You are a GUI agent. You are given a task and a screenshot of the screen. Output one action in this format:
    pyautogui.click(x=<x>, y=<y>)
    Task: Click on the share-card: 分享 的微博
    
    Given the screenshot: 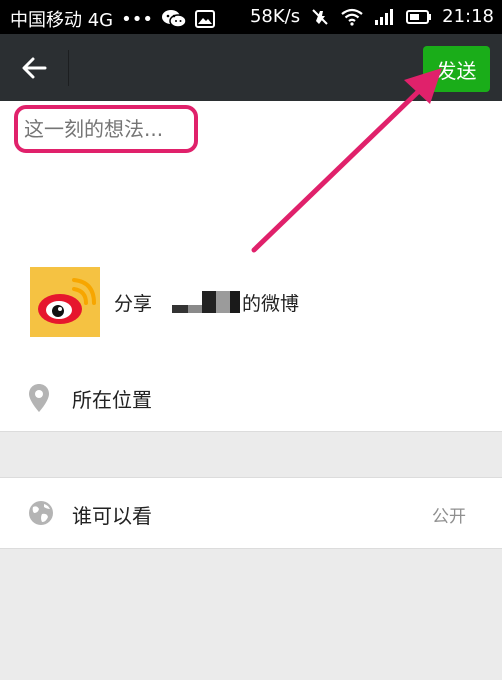 What is the action you would take?
    pyautogui.click(x=164, y=302)
    